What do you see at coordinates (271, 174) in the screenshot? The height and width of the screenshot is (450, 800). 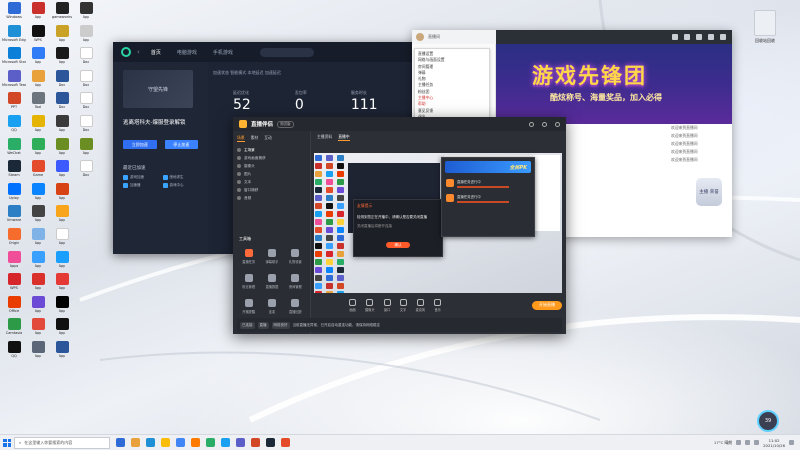 I see `scene-item: 图片` at bounding box center [271, 174].